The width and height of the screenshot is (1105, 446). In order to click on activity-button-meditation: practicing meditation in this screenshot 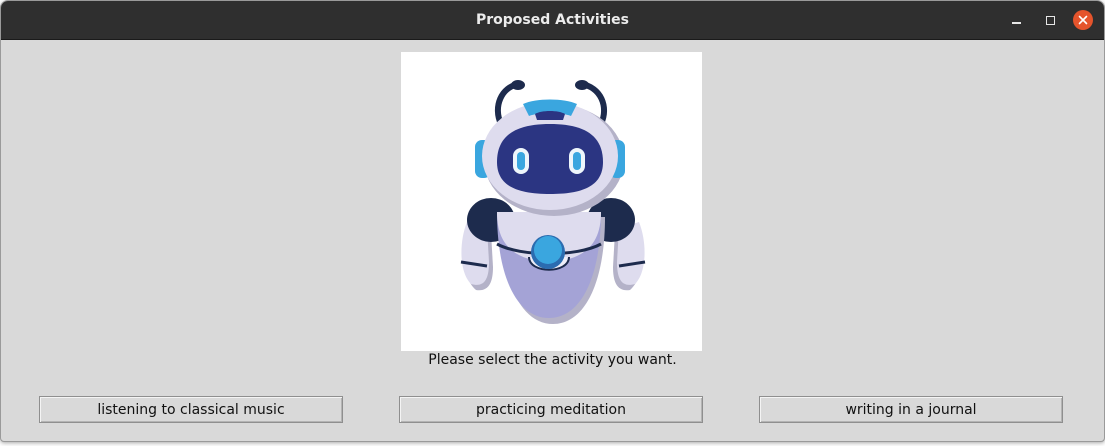, I will do `click(551, 409)`.